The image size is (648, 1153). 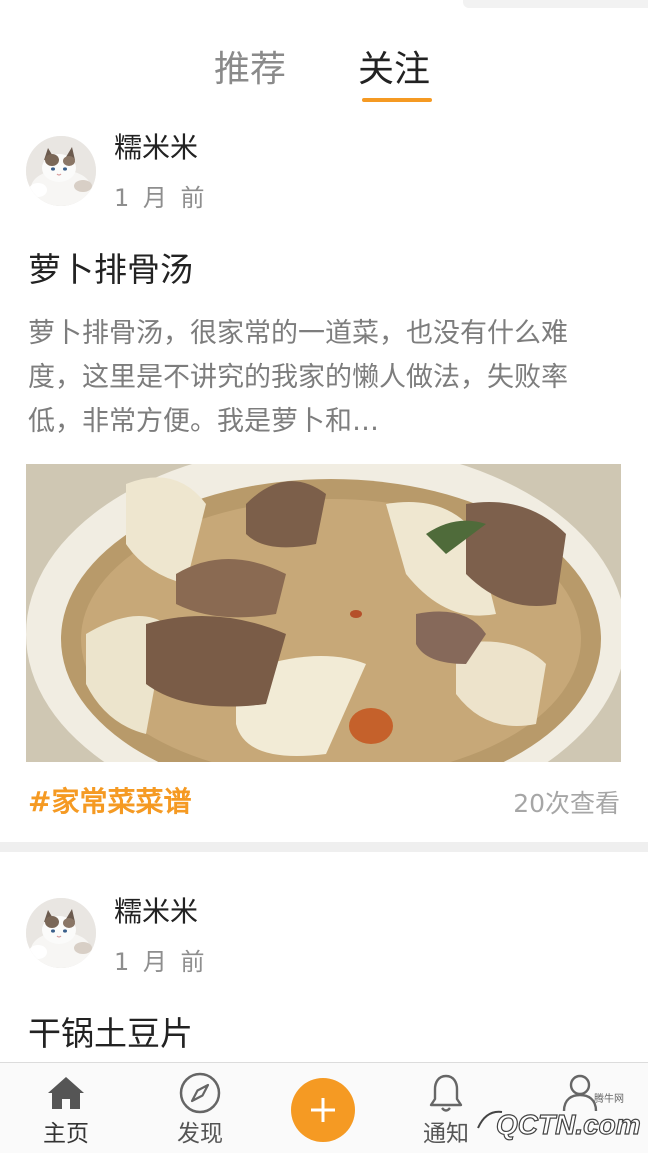 What do you see at coordinates (394, 70) in the screenshot?
I see `tab-follow: 关注` at bounding box center [394, 70].